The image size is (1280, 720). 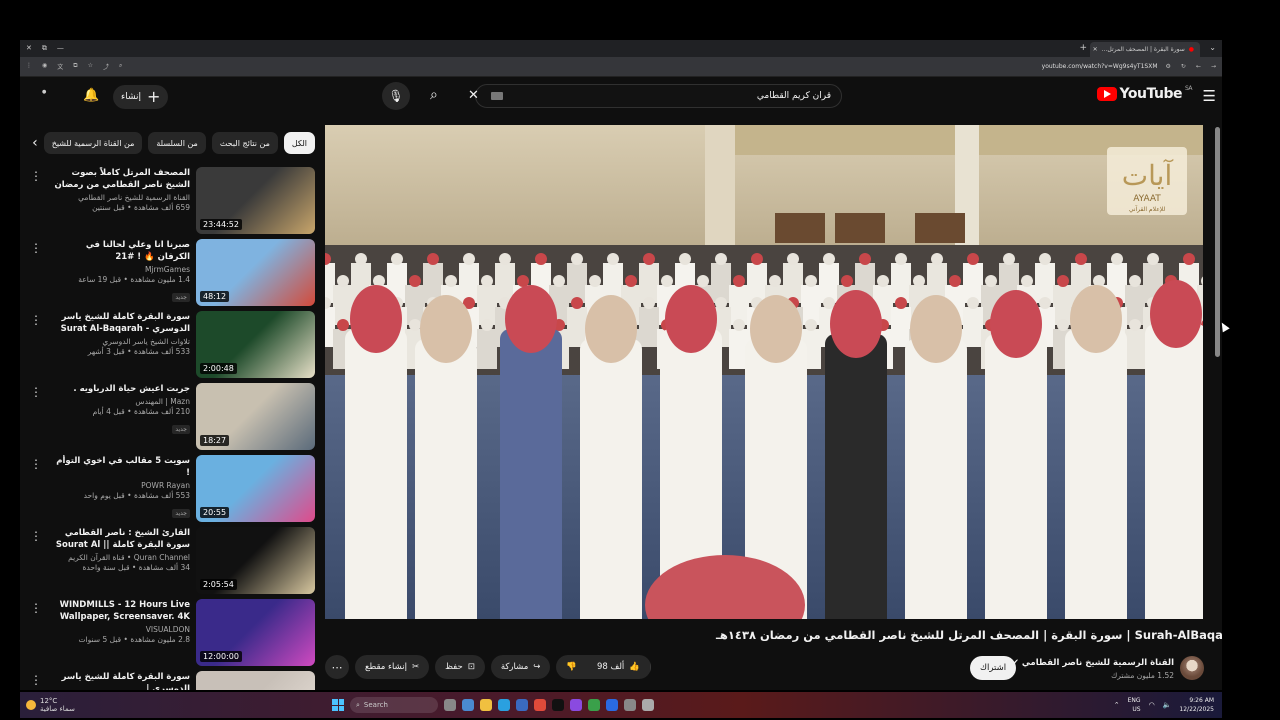 What do you see at coordinates (1192, 668) in the screenshot?
I see `channel-avatar` at bounding box center [1192, 668].